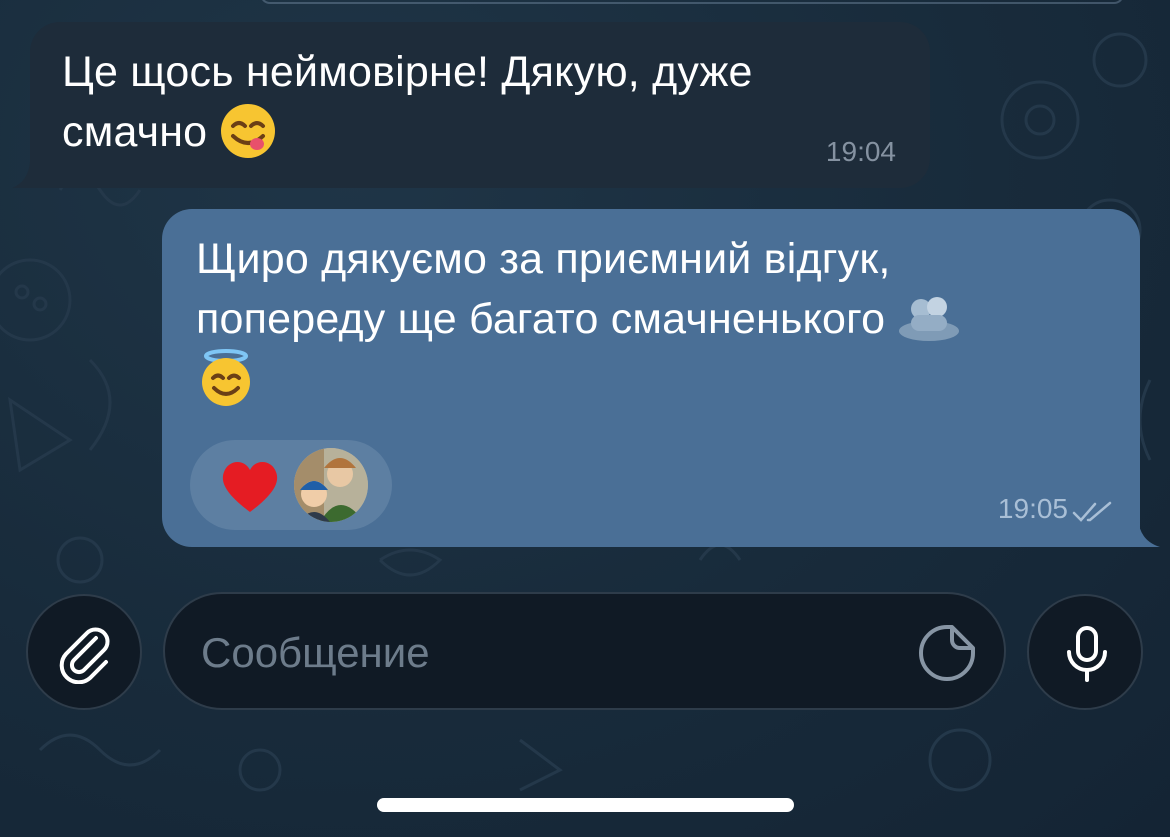  Describe the element at coordinates (692, 2) in the screenshot. I see `previous-message-edge` at that location.